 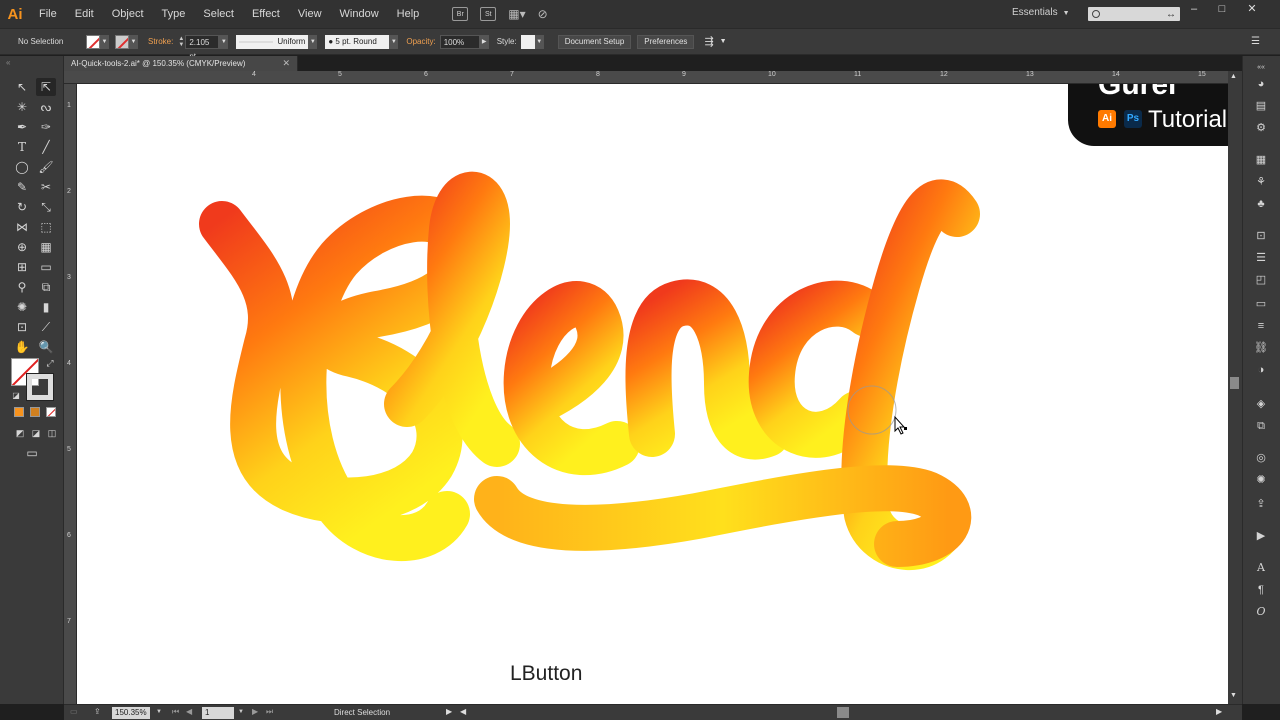 I want to click on blend-tool-icon: ⧉, so click(x=46, y=287).